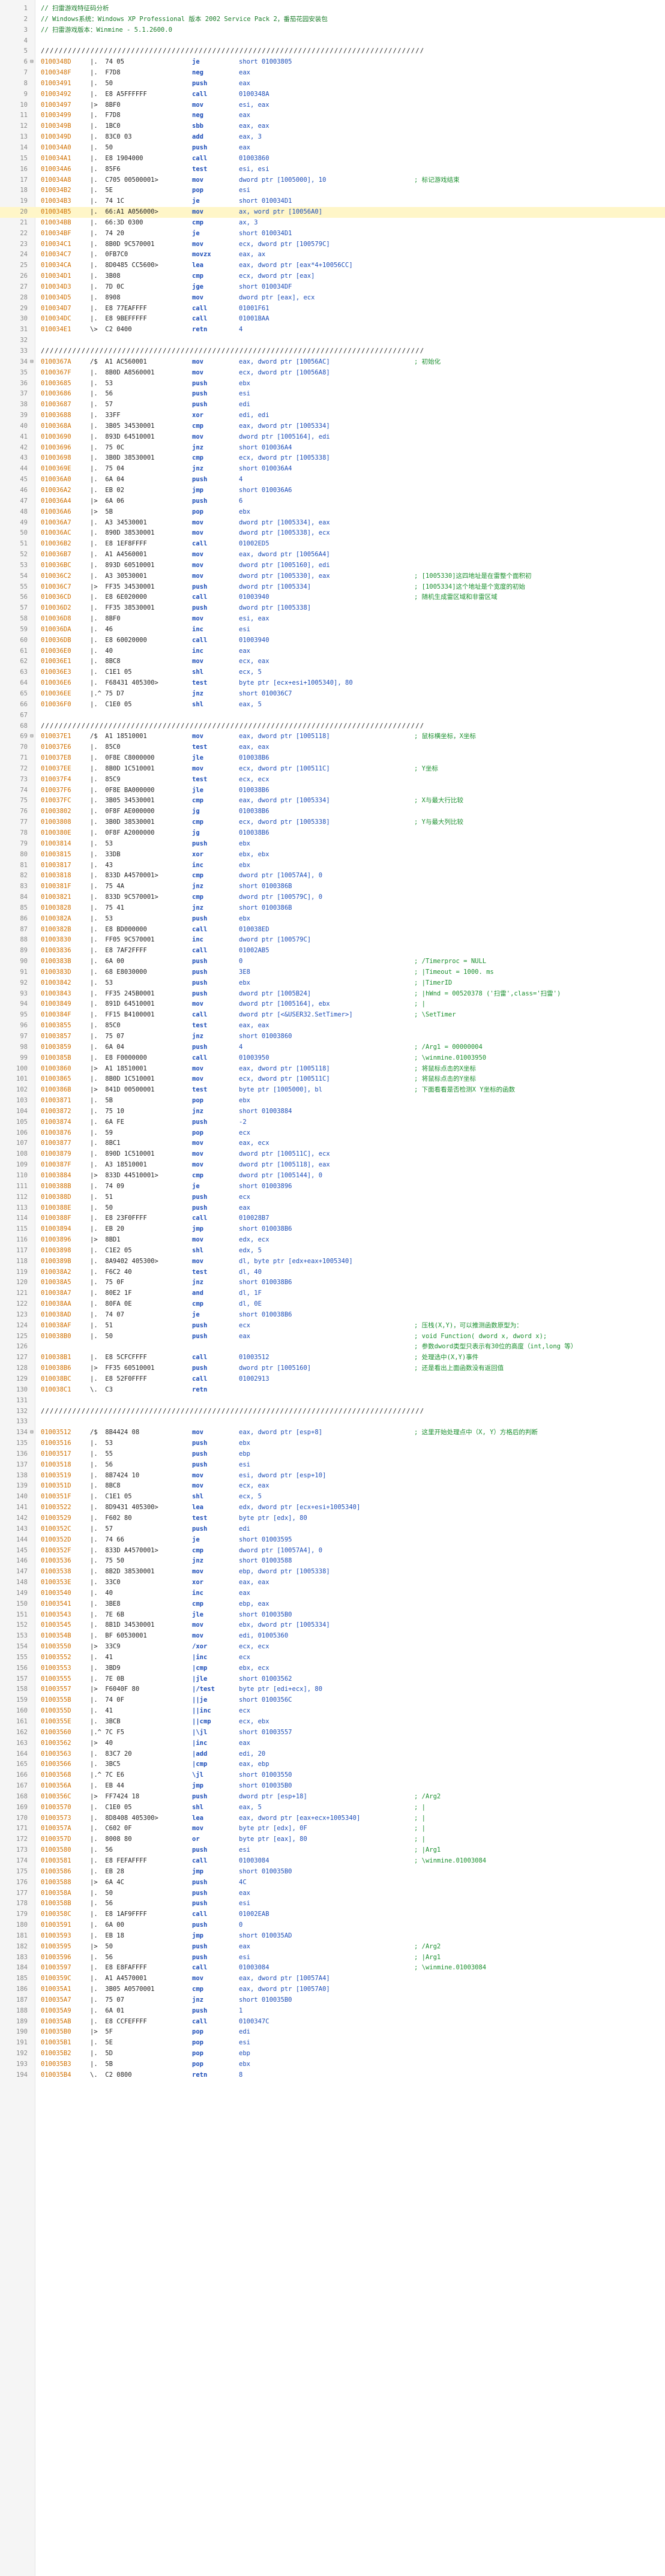 The width and height of the screenshot is (665, 2576). I want to click on code-line: 159 0100355B |. 74 0F ||je short 0100356C, so click(332, 1700).